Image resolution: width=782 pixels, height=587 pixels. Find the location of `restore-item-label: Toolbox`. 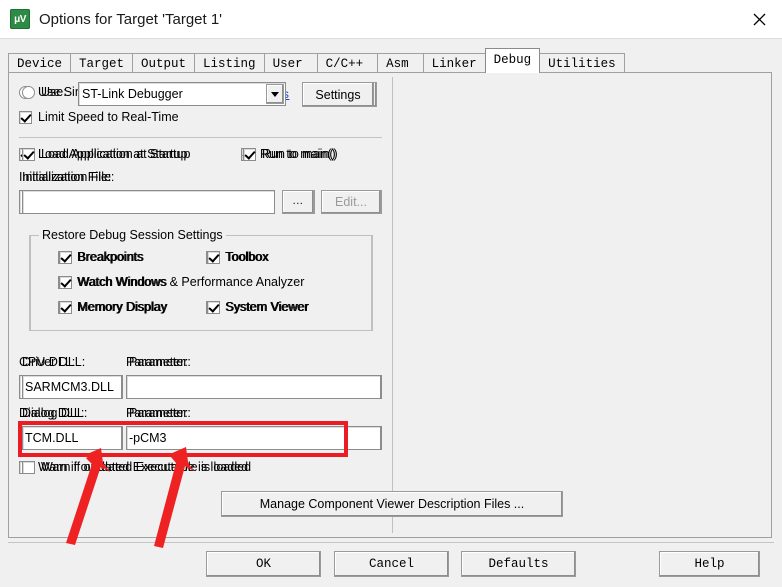

restore-item-label: Toolbox is located at coordinates (248, 257).